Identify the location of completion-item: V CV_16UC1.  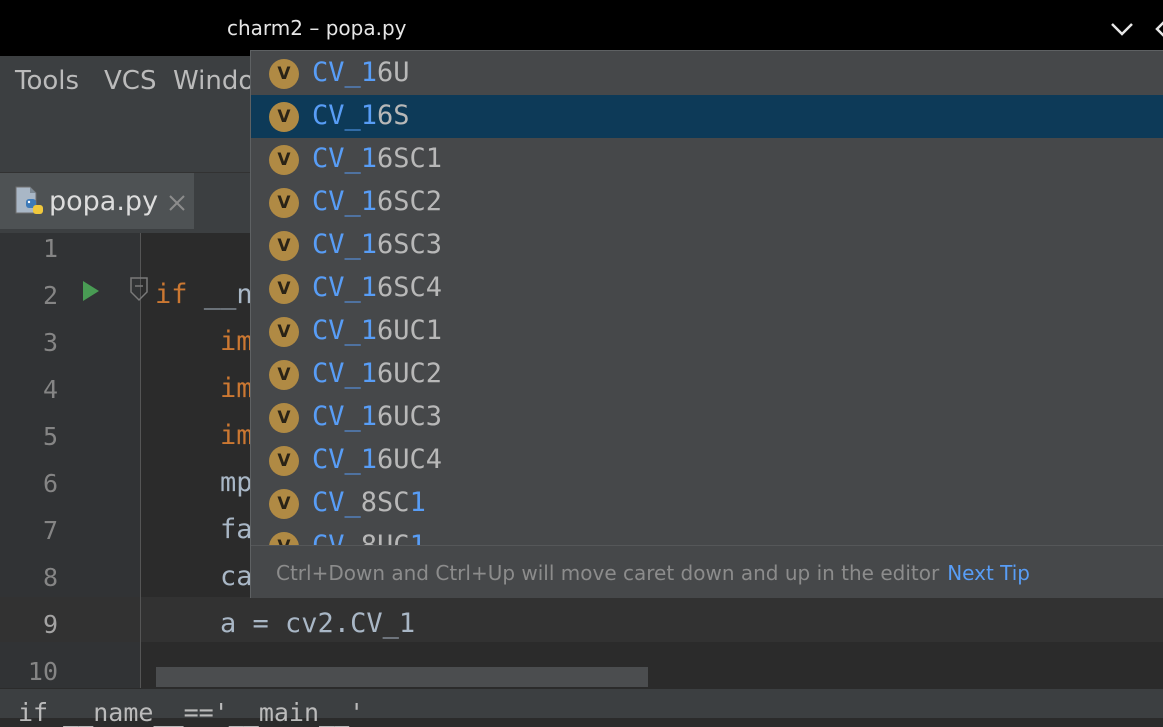
(707, 331).